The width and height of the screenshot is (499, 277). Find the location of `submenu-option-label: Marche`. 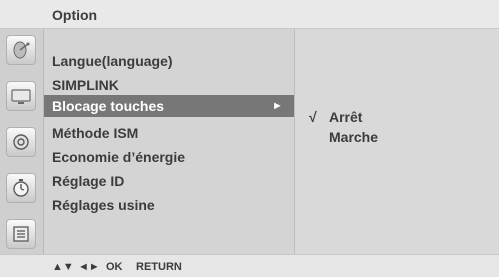

submenu-option-label: Marche is located at coordinates (354, 137).